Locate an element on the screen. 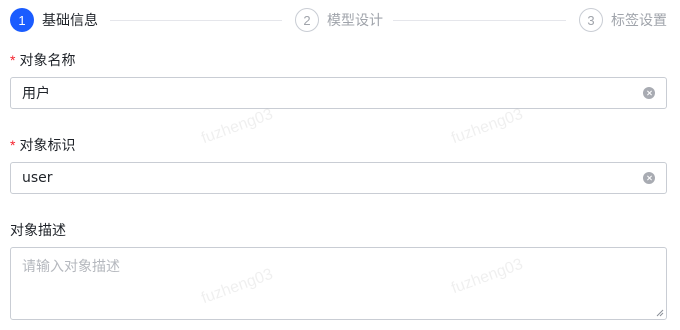 The height and width of the screenshot is (330, 680). step-tag-settings: 3 标签设置 is located at coordinates (623, 20).